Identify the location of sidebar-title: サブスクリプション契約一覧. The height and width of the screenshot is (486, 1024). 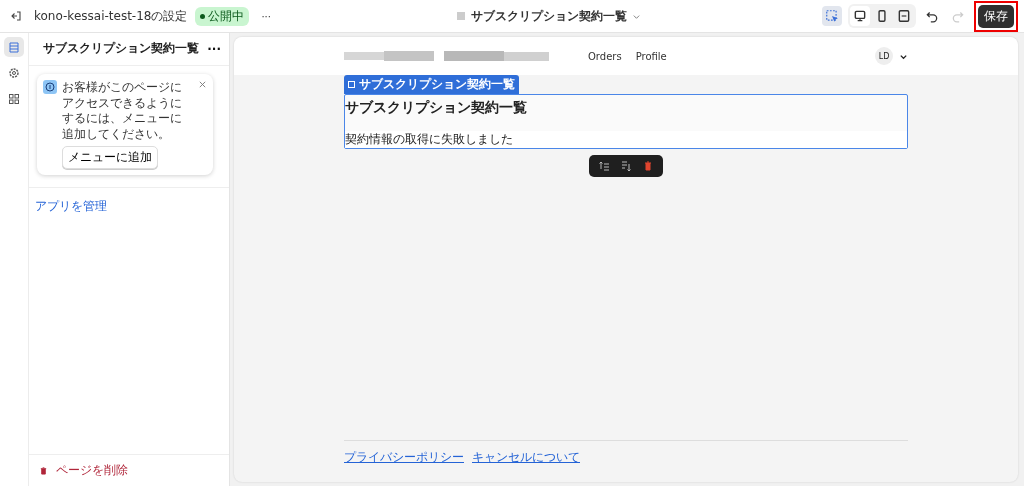
(121, 48).